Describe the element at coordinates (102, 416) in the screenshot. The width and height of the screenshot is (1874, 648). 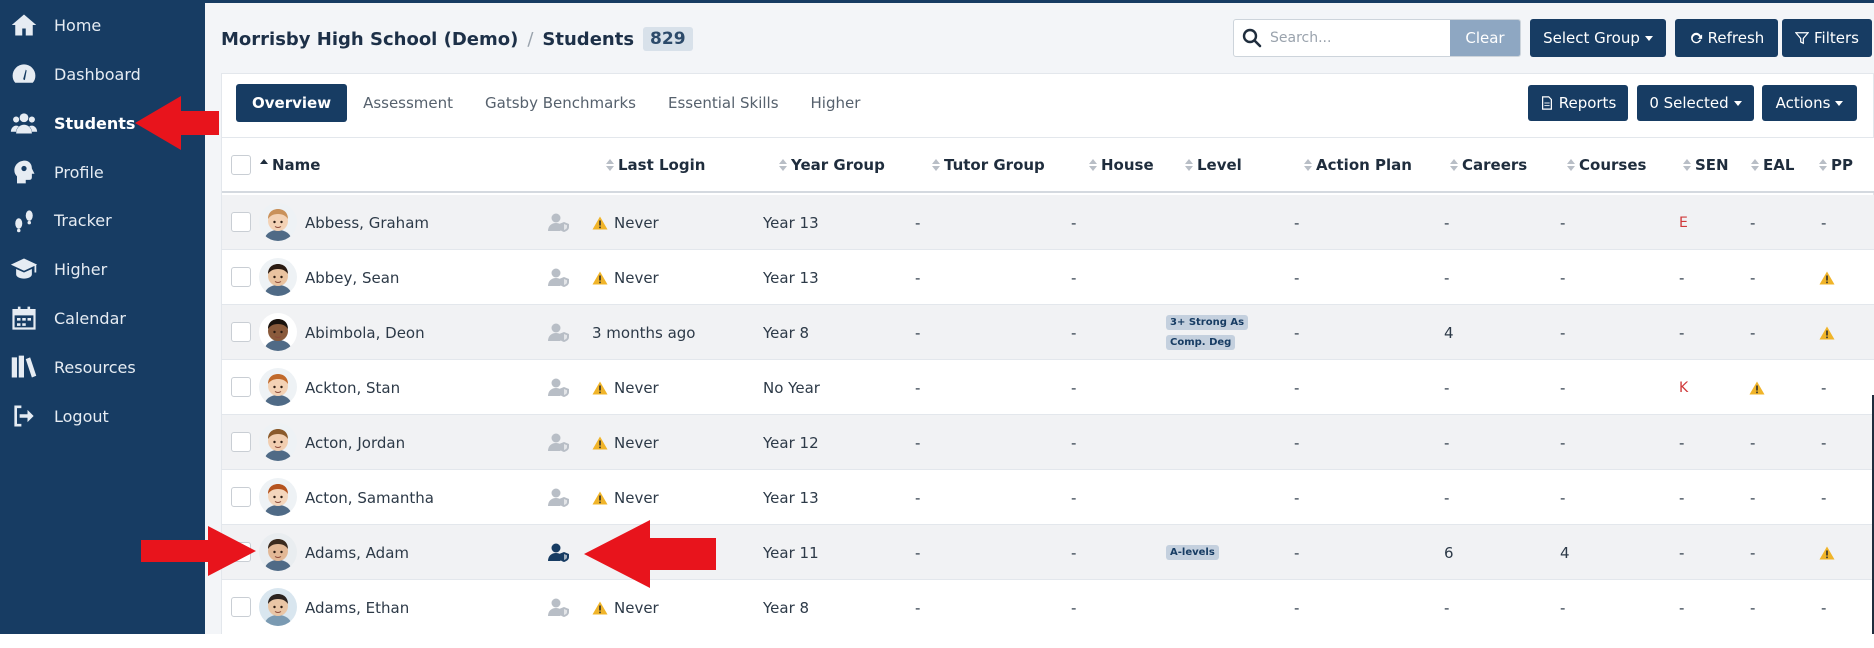
I see `sidebar-item-logout: Logout` at that location.